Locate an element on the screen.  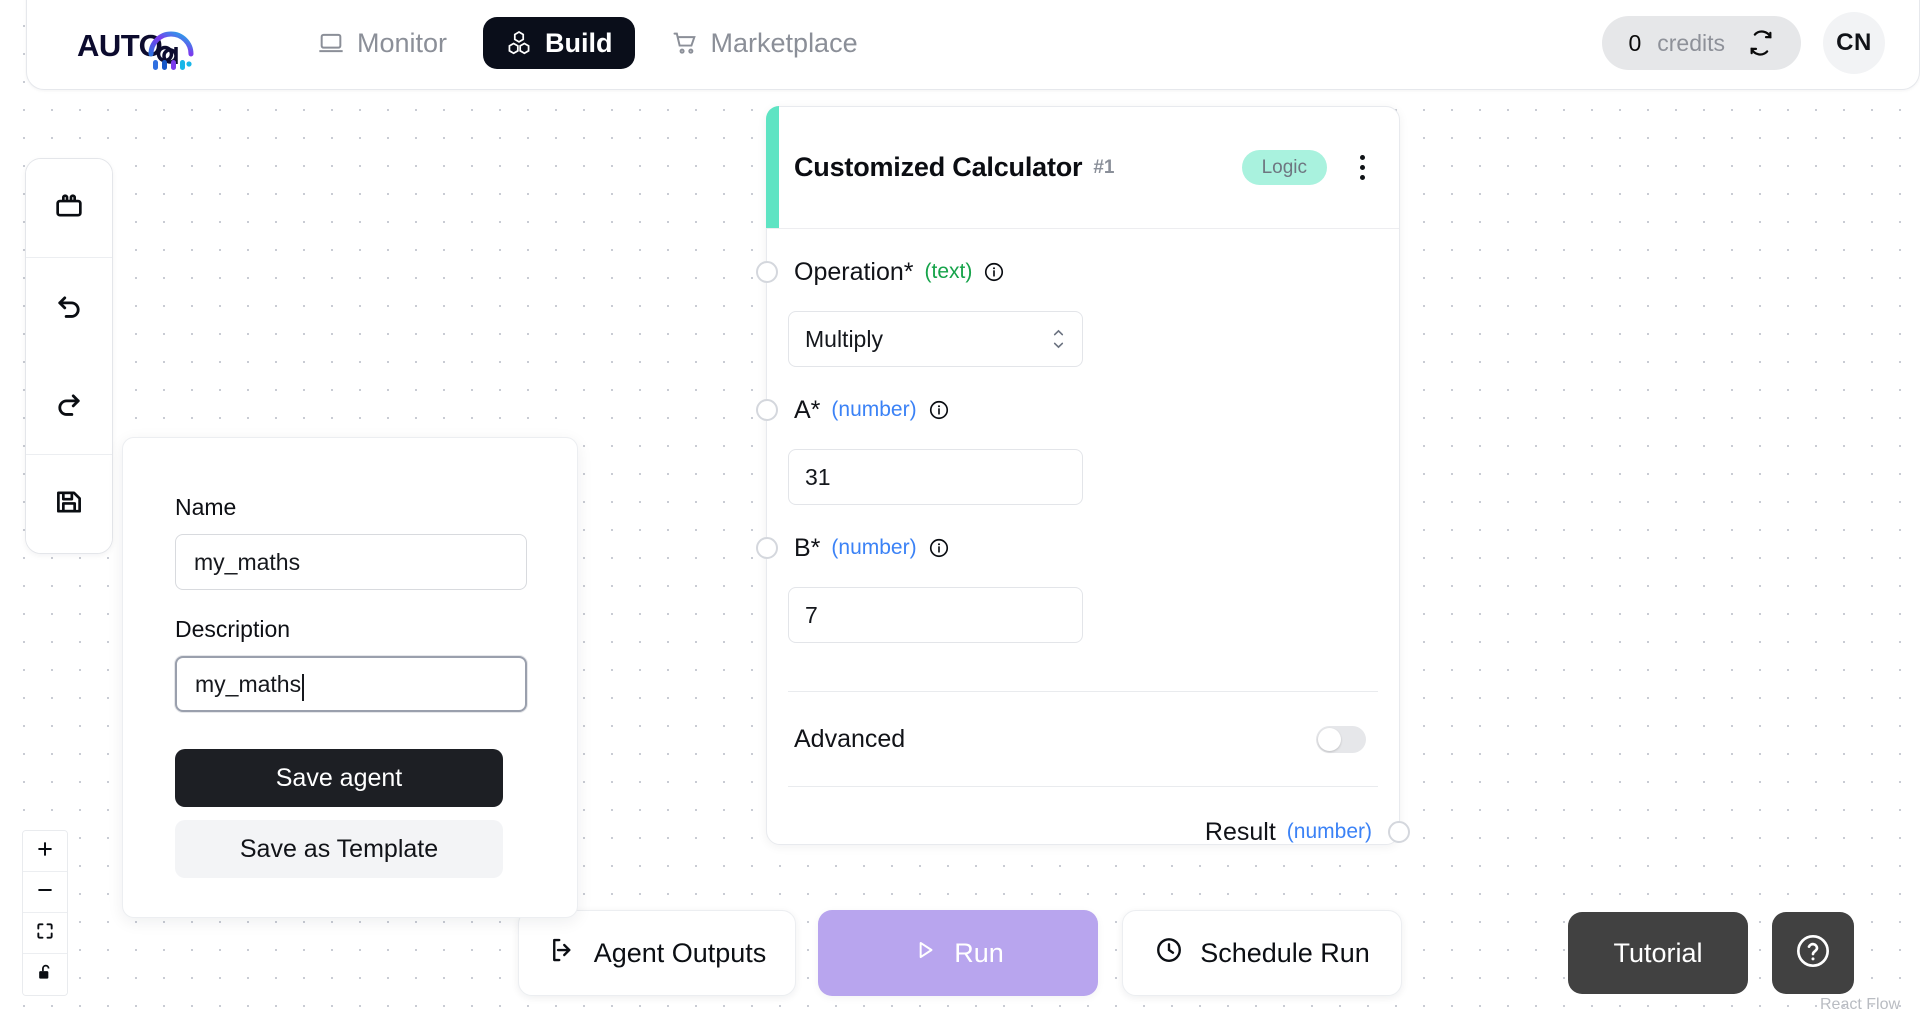
tutorial-label: Tutorial is located at coordinates (1658, 952).